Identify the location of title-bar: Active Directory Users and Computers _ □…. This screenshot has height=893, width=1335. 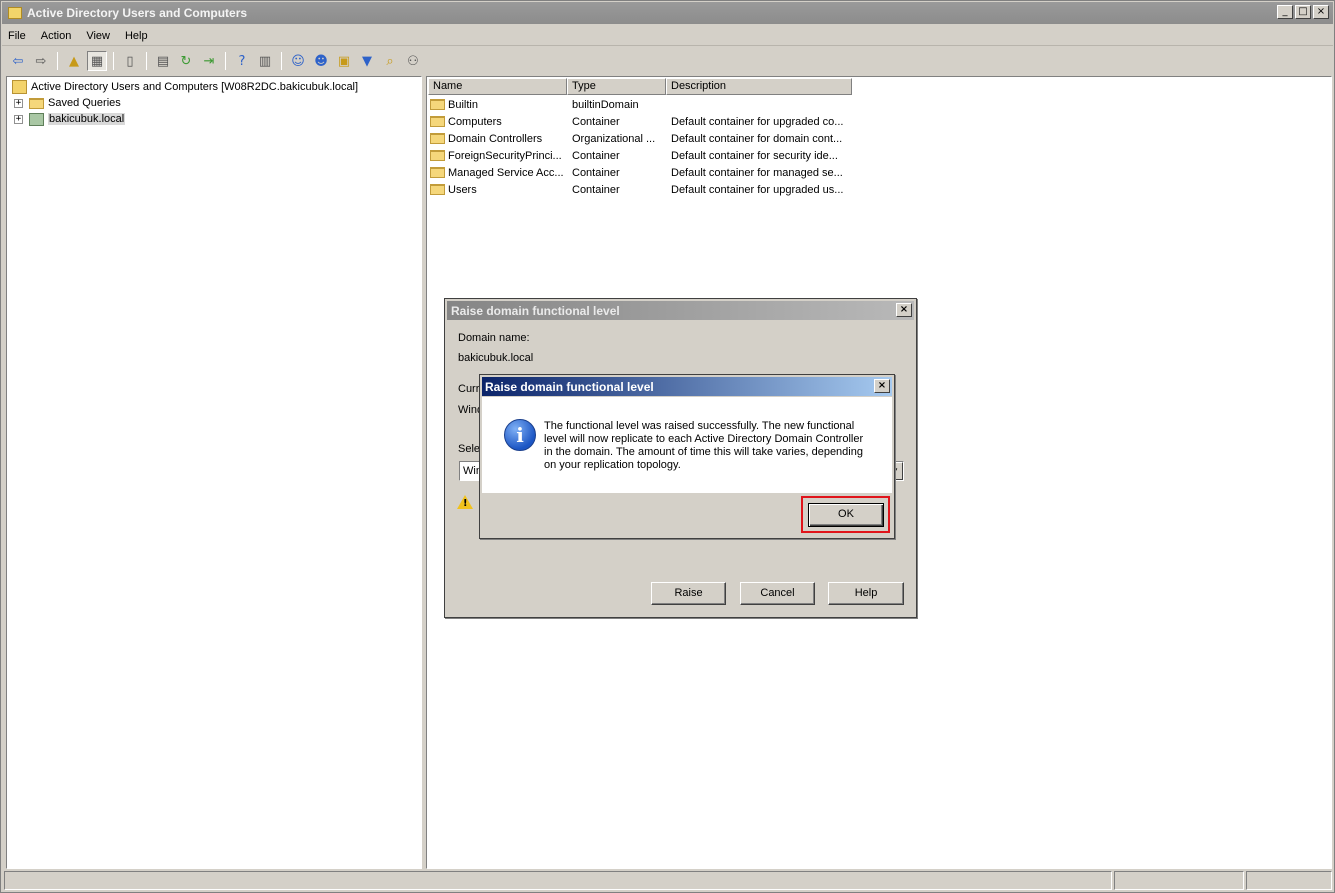
(667, 13).